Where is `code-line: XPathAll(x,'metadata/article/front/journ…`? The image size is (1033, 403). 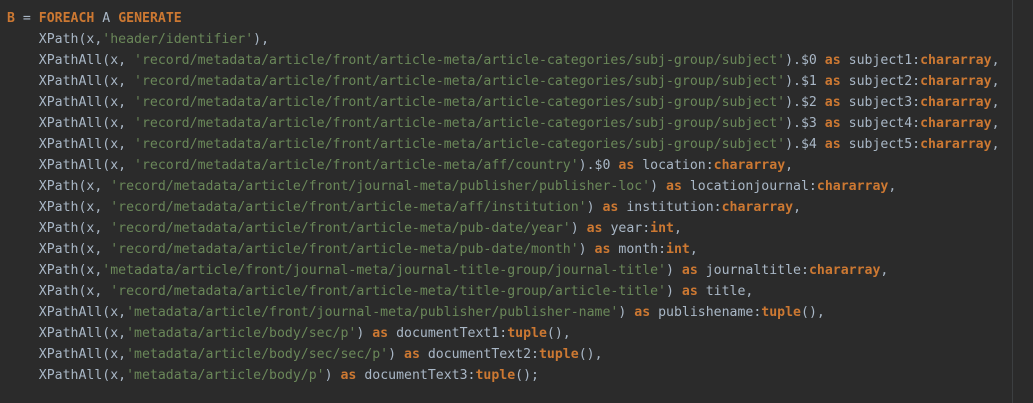
code-line: XPathAll(x,'metadata/article/front/journ… is located at coordinates (520, 312).